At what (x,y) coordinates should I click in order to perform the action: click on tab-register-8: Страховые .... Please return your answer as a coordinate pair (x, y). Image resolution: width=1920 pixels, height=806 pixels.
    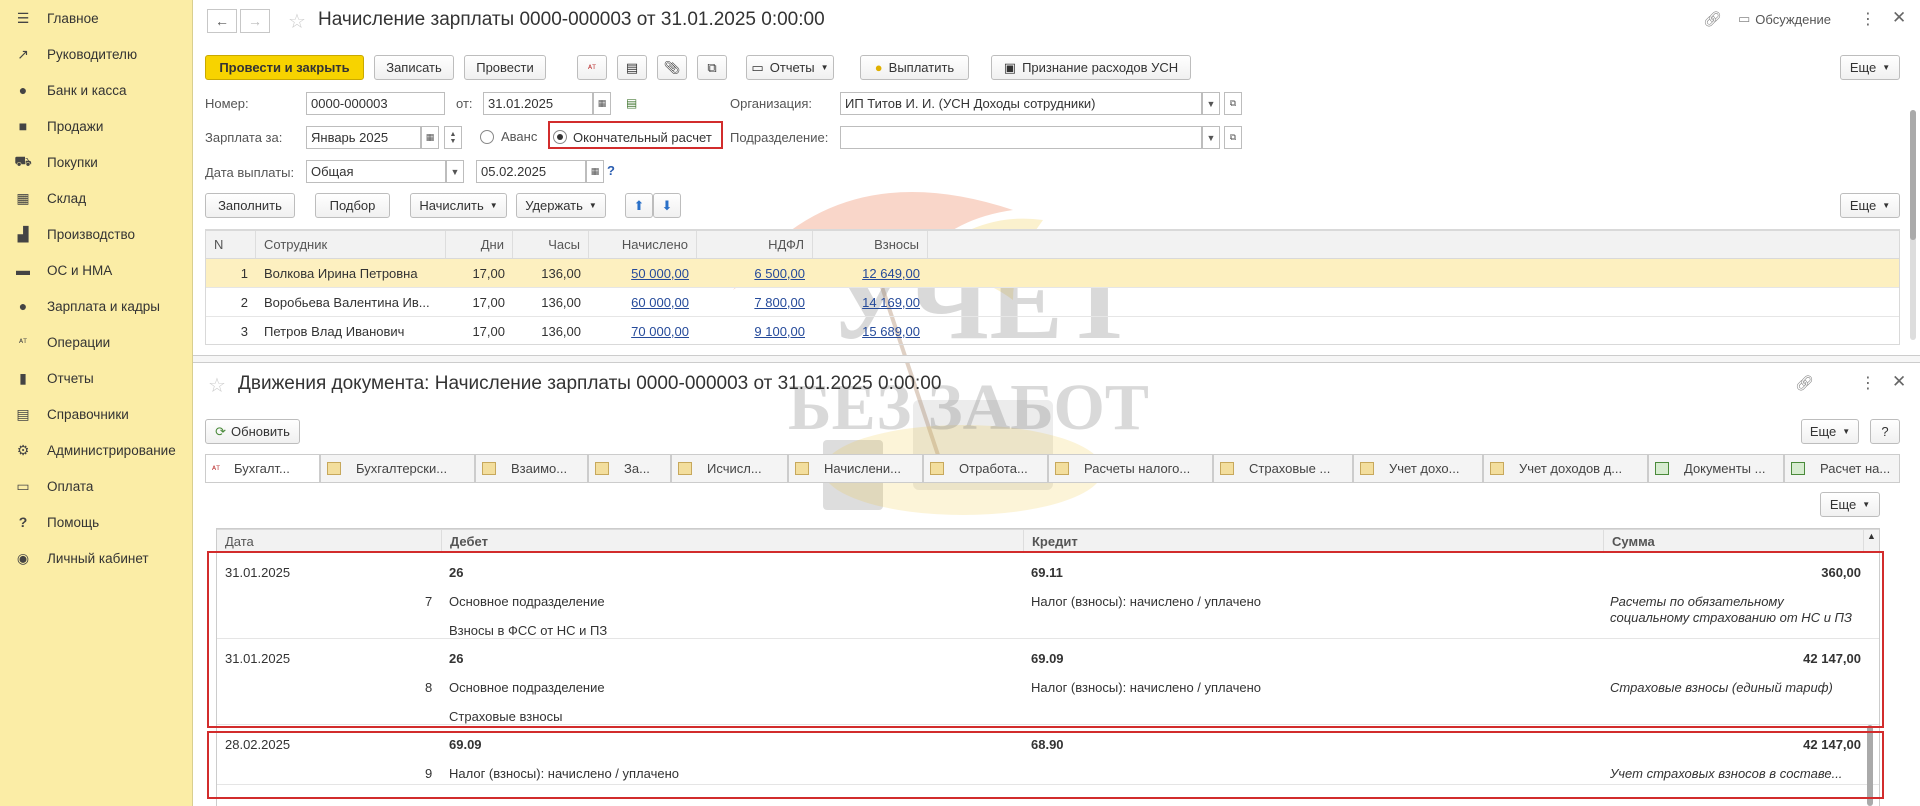
    Looking at the image, I should click on (1283, 468).